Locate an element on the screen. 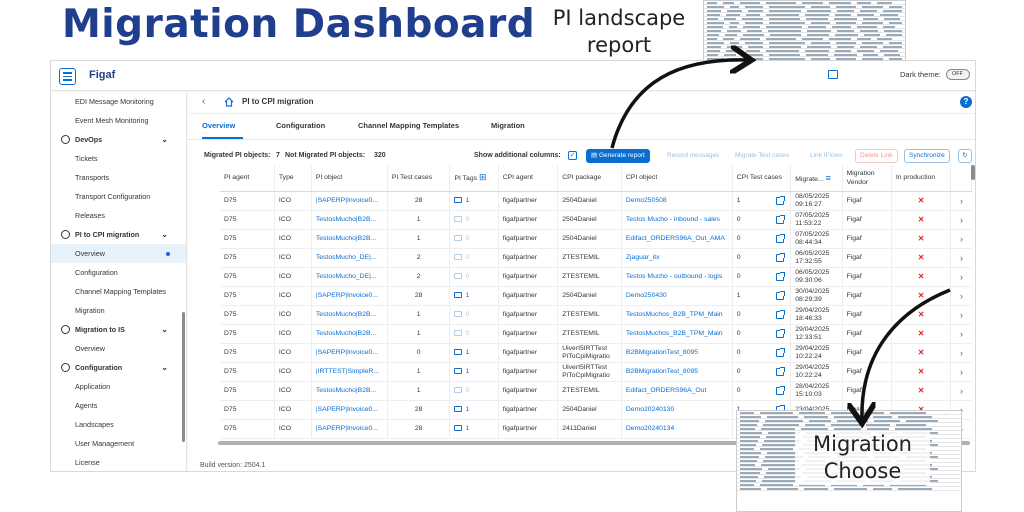  sidebar-item-configuration: Configuration is located at coordinates (118, 272).